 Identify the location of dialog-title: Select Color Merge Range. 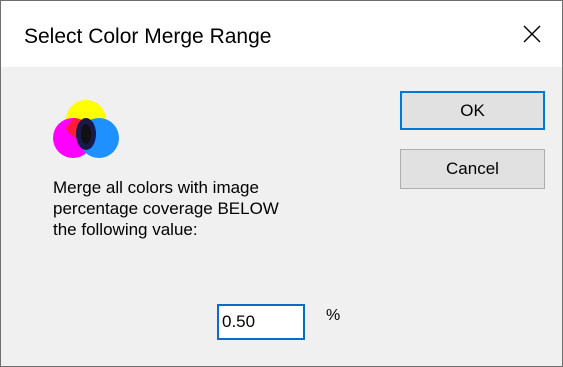
(148, 36).